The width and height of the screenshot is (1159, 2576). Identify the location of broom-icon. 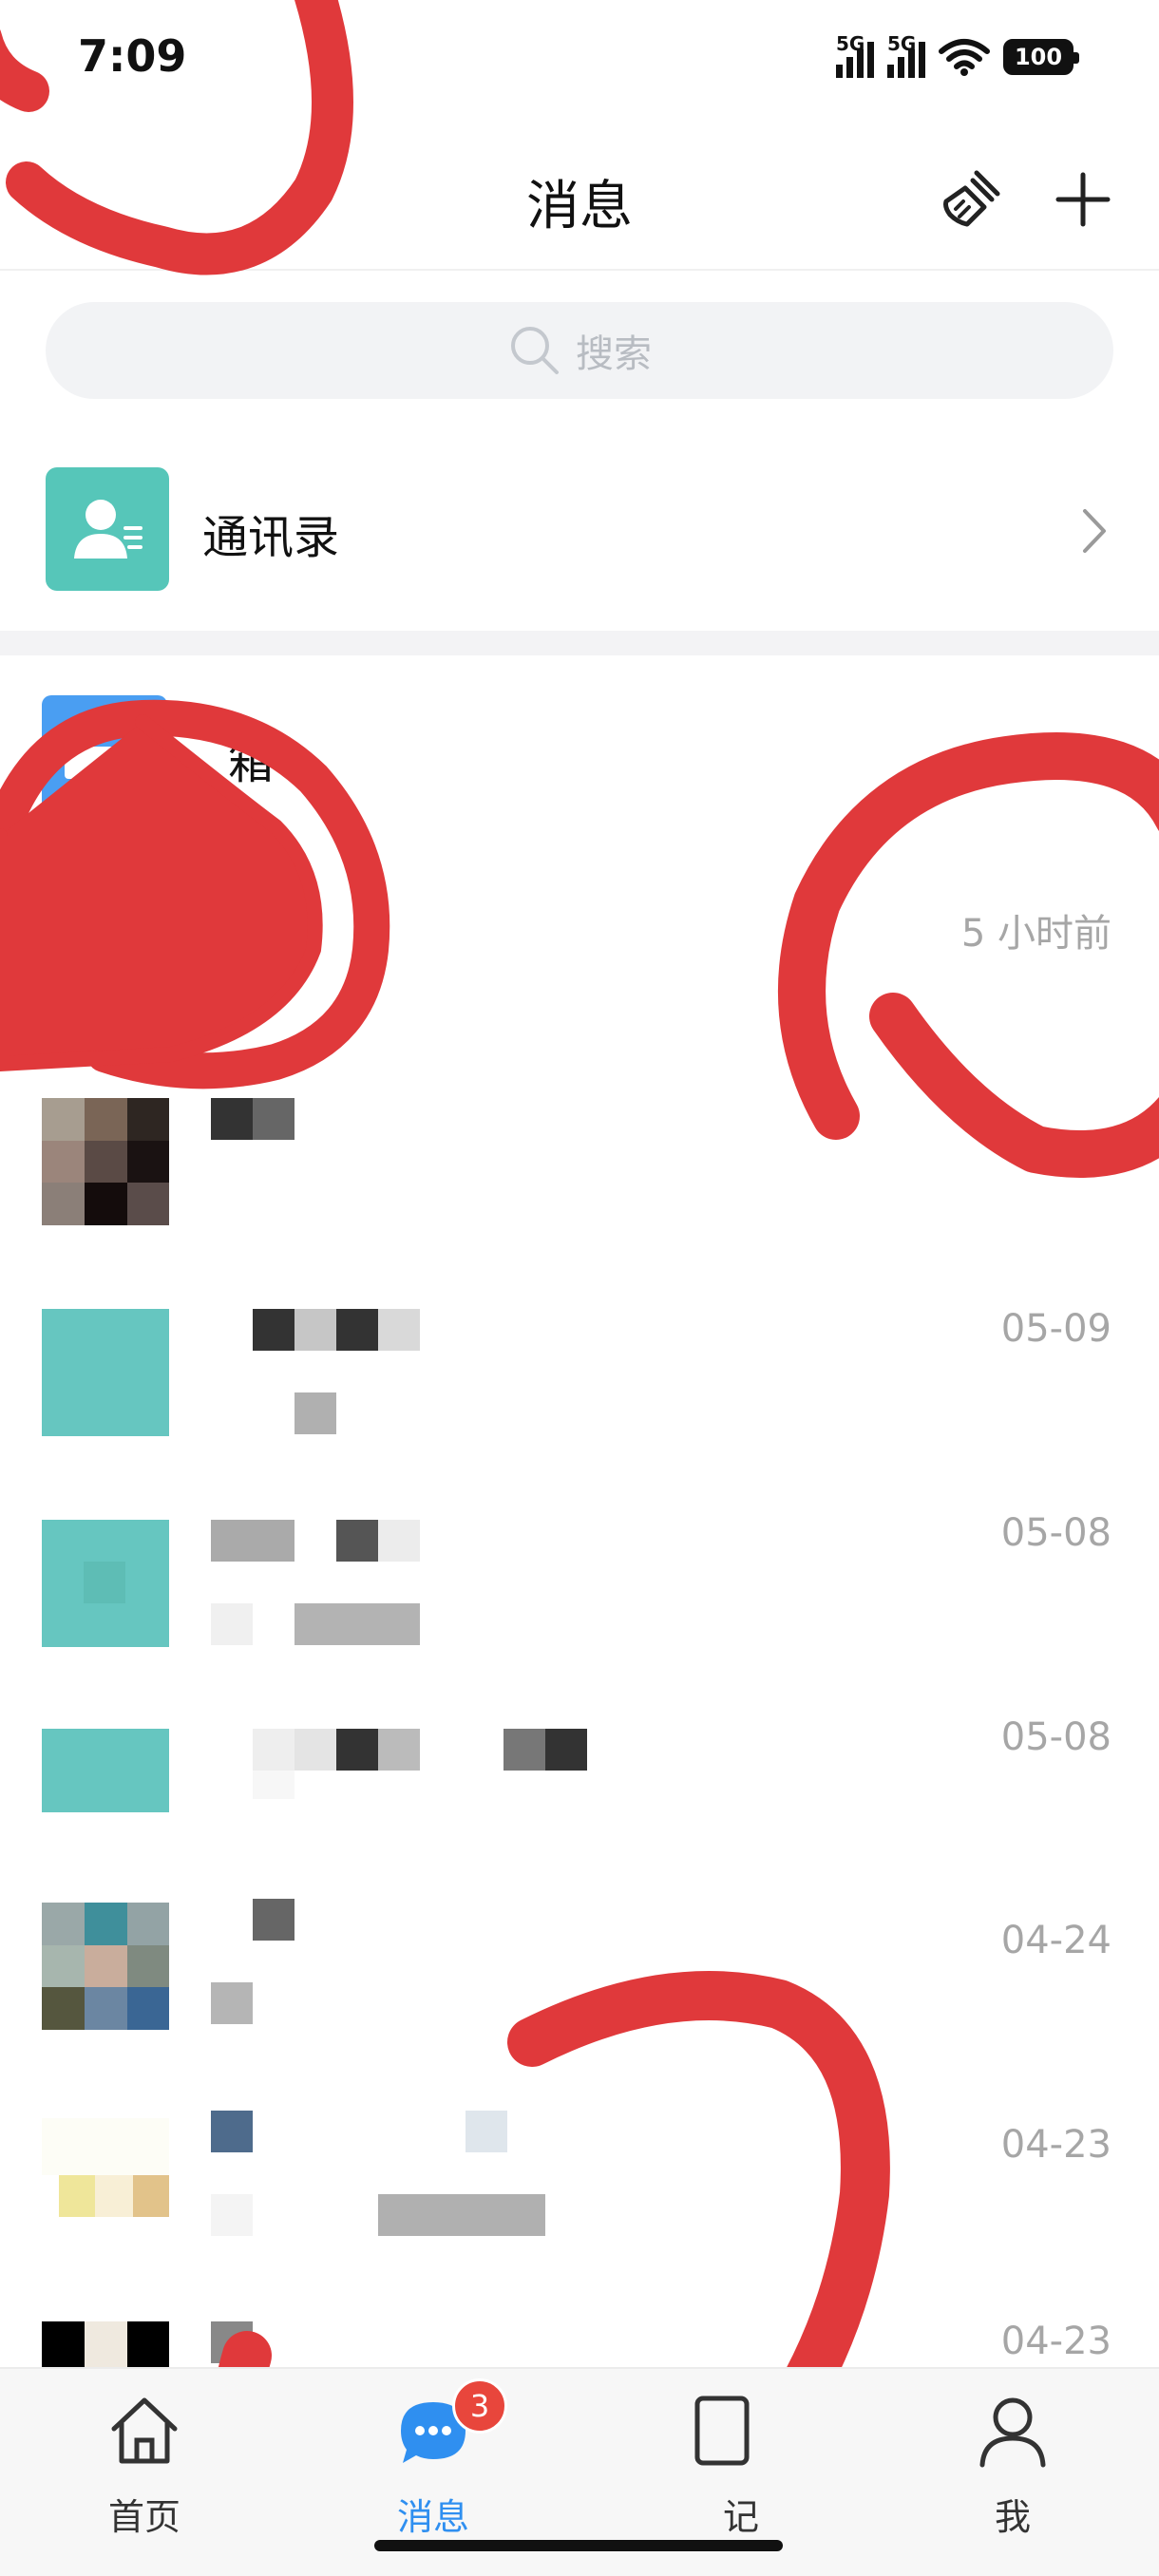
(971, 198).